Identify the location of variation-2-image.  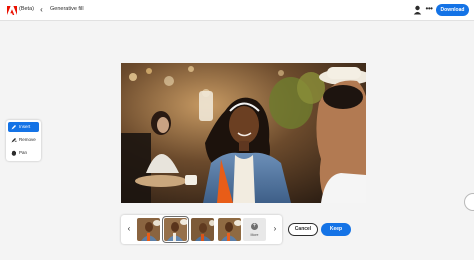
(175, 229).